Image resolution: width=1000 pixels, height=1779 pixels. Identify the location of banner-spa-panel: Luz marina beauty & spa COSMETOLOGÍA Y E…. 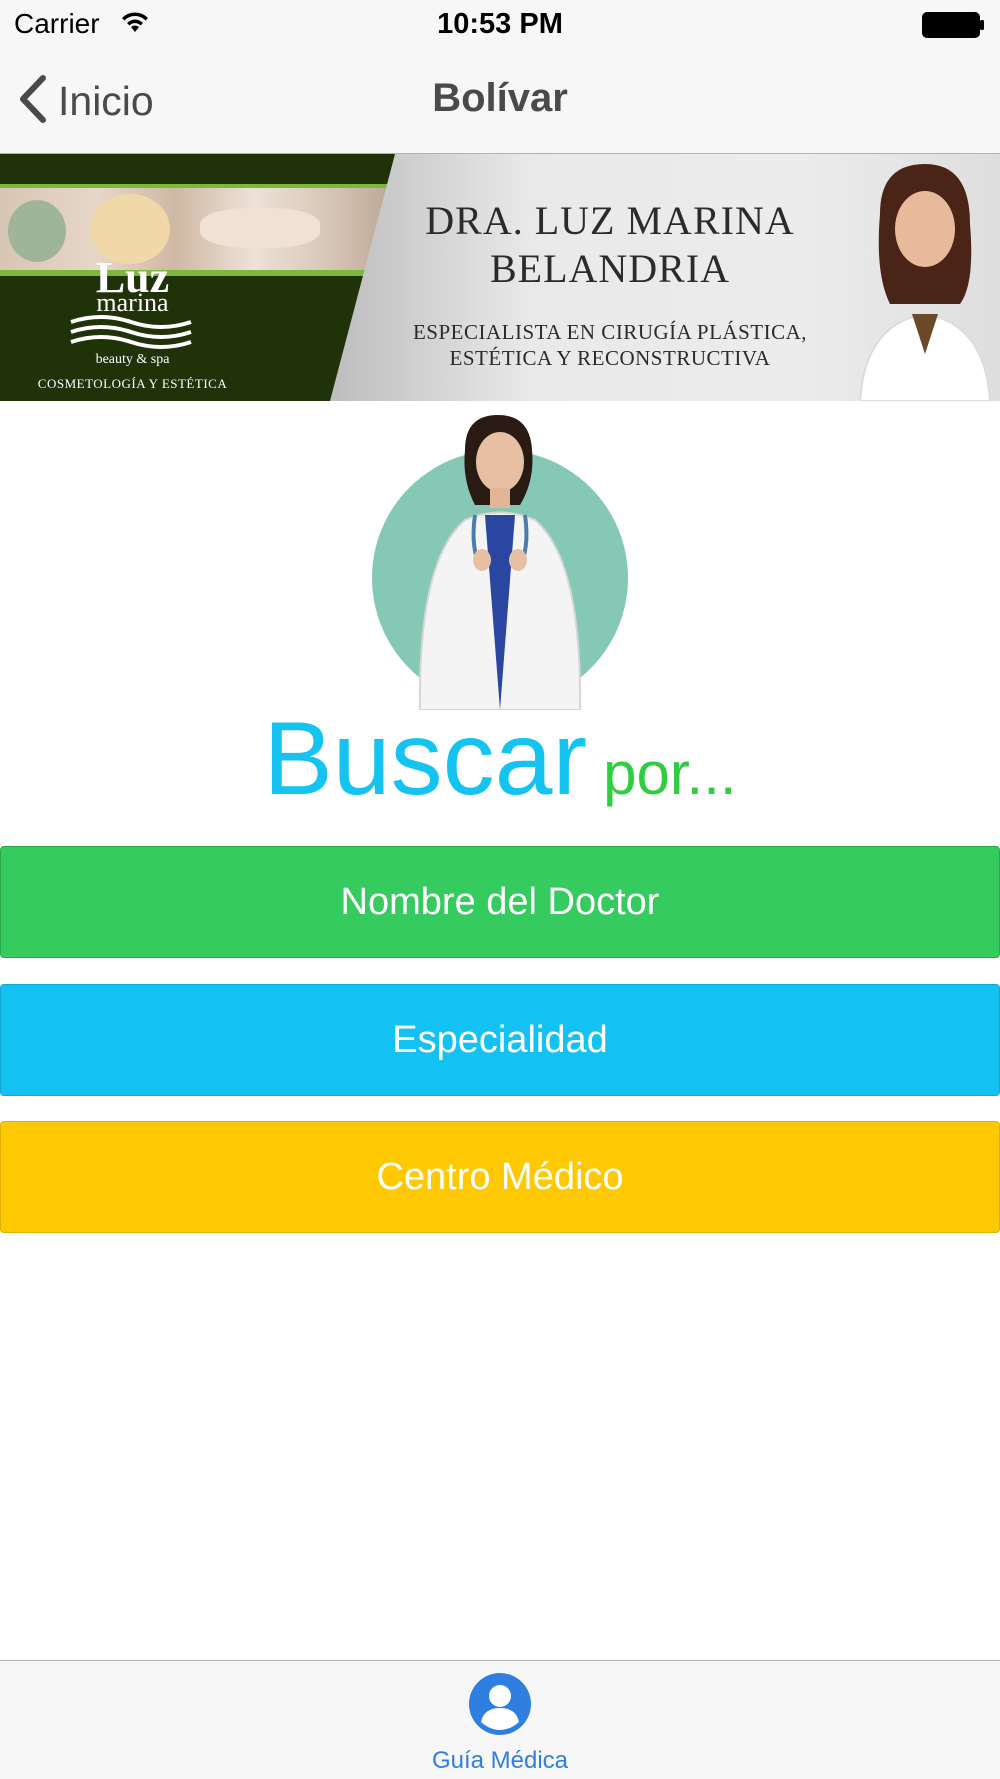
(197, 277).